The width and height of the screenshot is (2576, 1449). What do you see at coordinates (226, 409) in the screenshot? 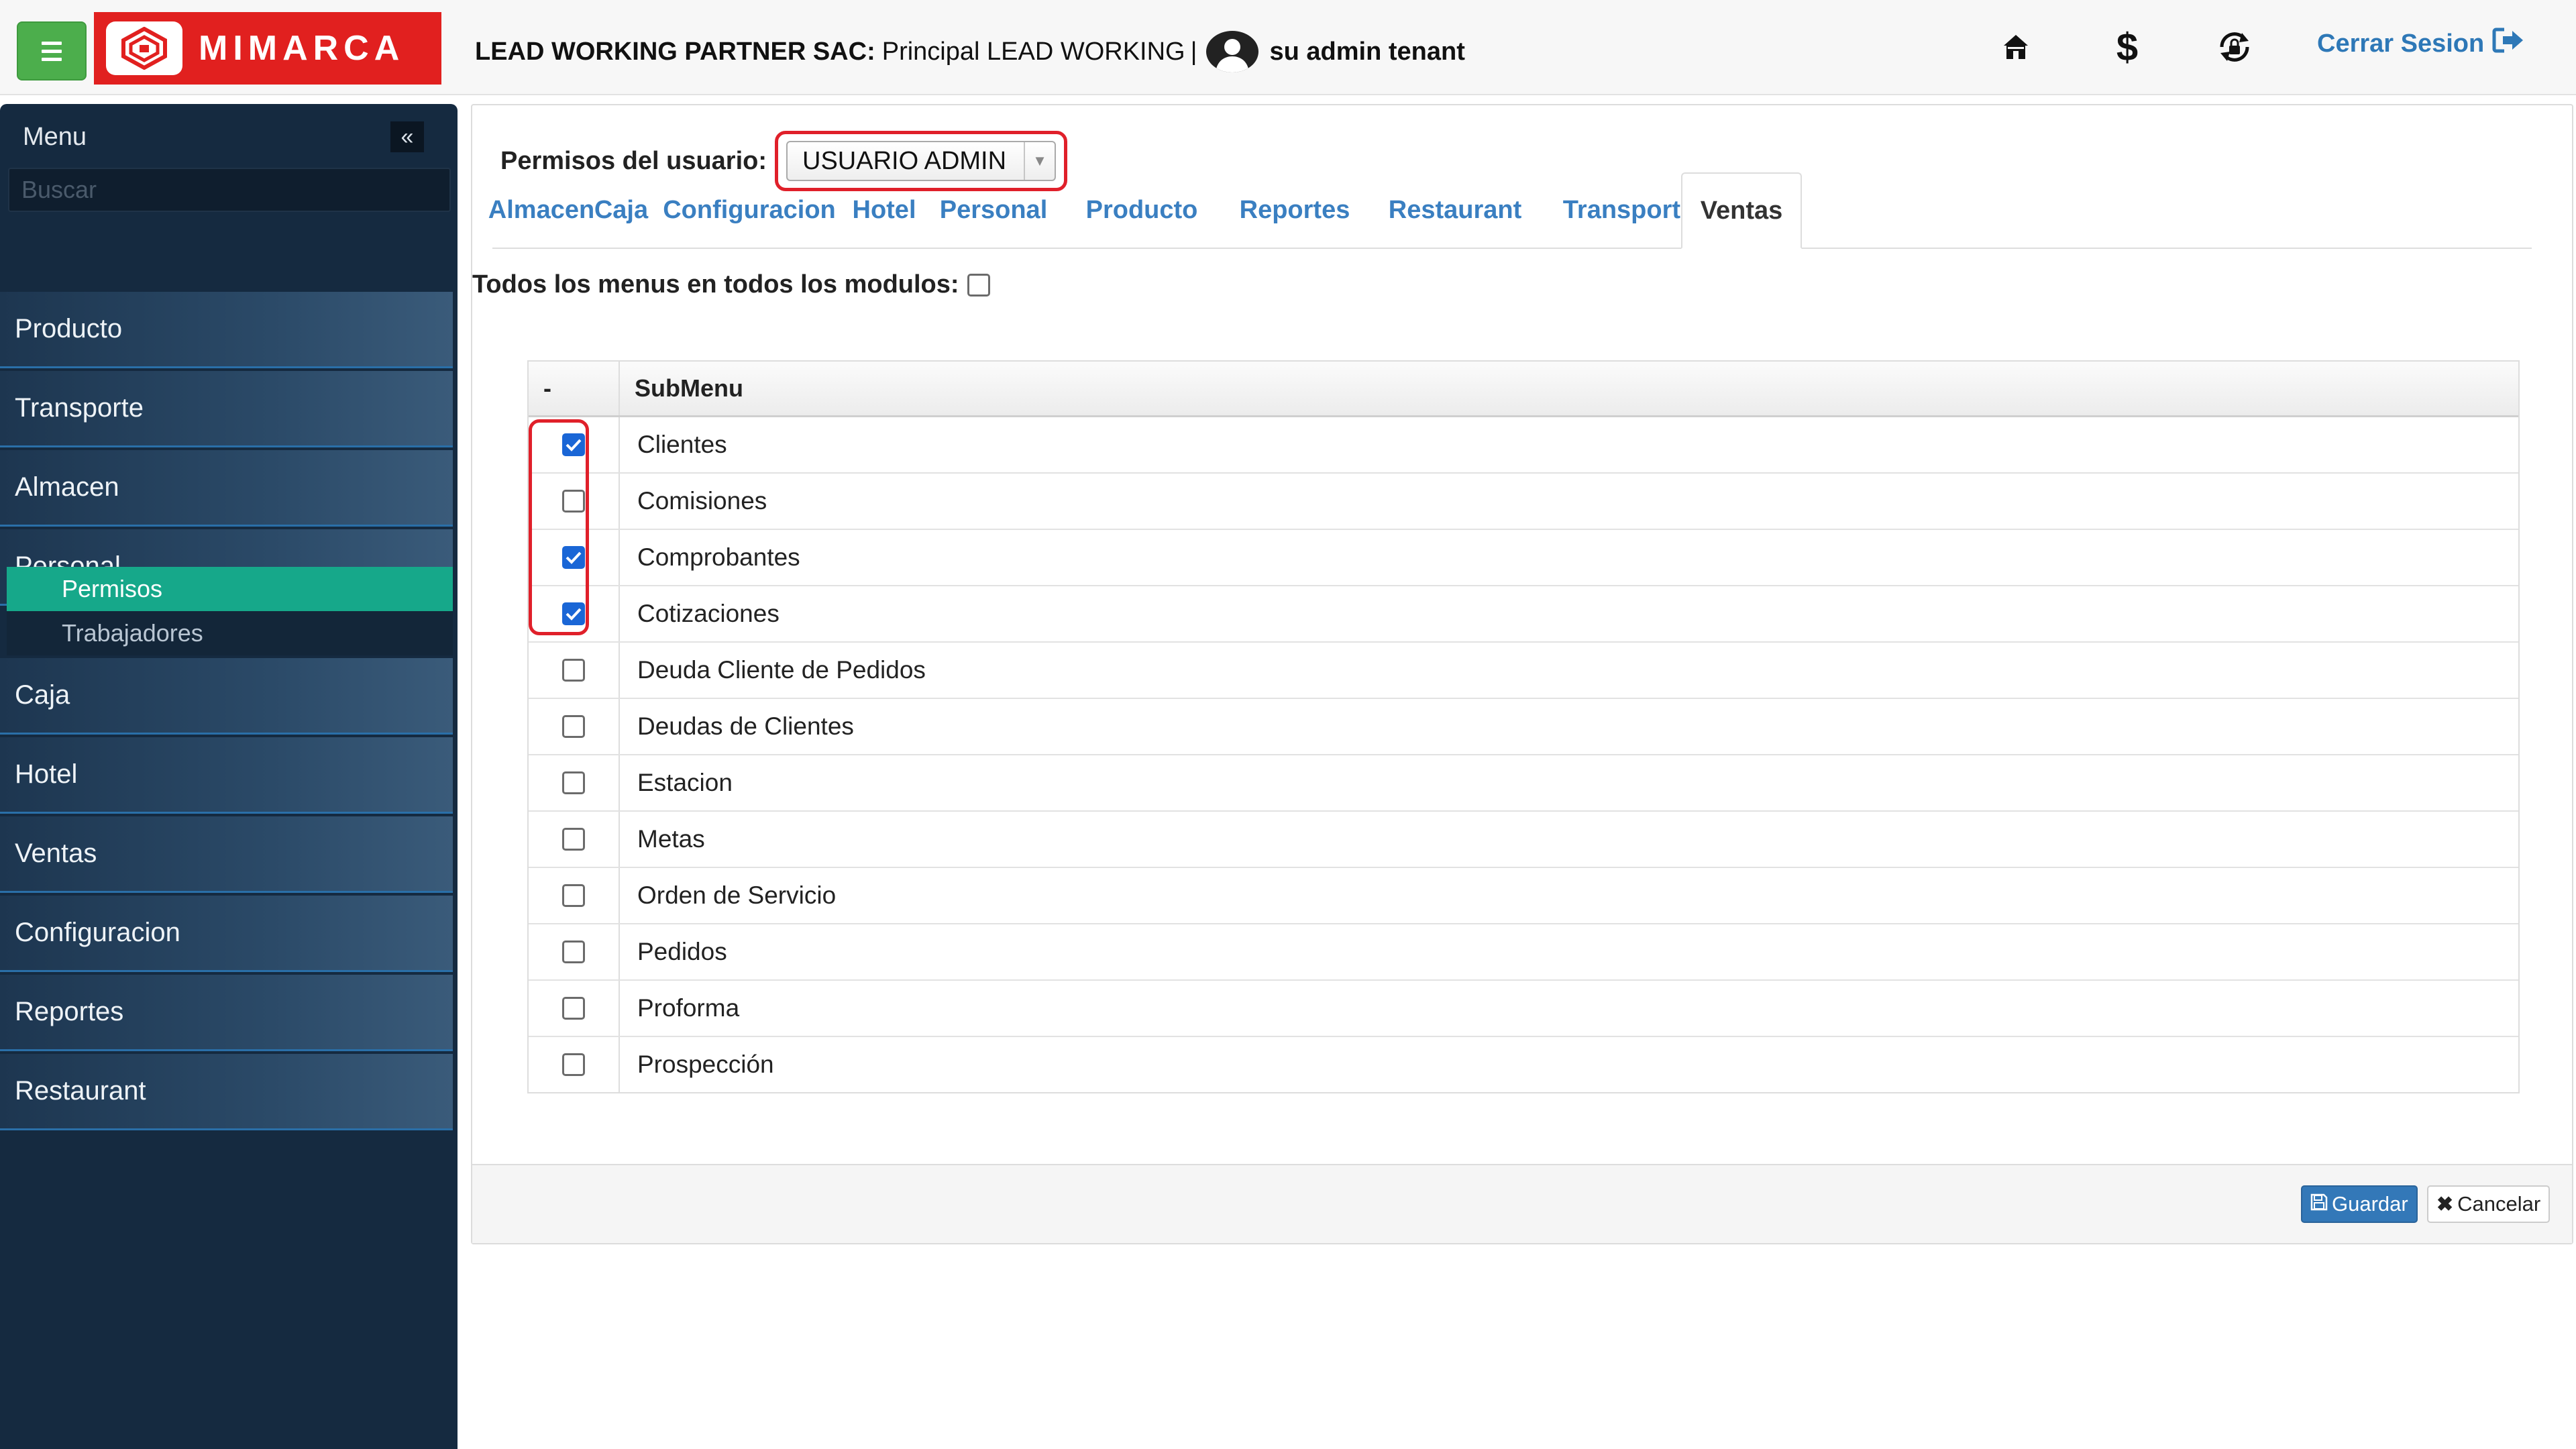
I see `sidebar-item-transporte: Transporte` at bounding box center [226, 409].